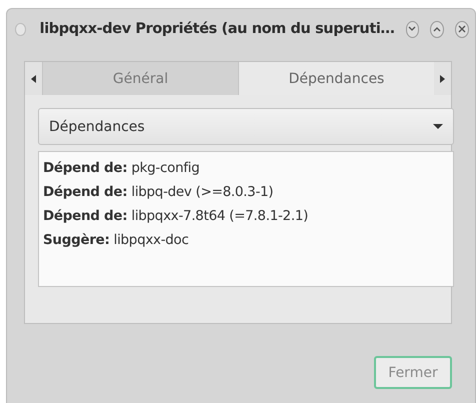  I want to click on chevron-down-icon, so click(412, 29).